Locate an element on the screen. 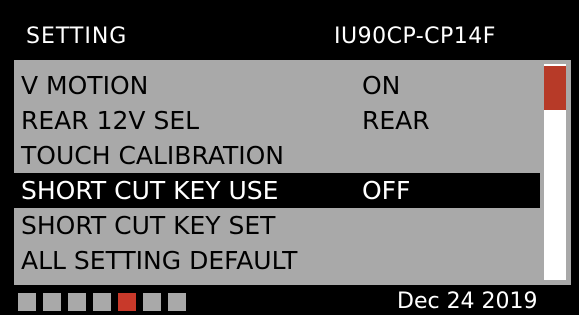 The image size is (579, 315). menu-item-label: V MOTION is located at coordinates (85, 85).